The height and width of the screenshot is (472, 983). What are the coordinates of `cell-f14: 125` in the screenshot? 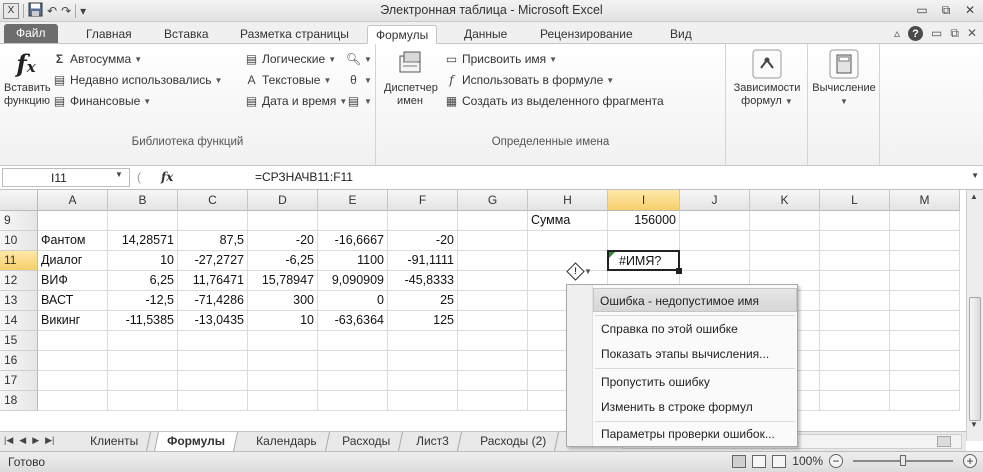 It's located at (423, 321).